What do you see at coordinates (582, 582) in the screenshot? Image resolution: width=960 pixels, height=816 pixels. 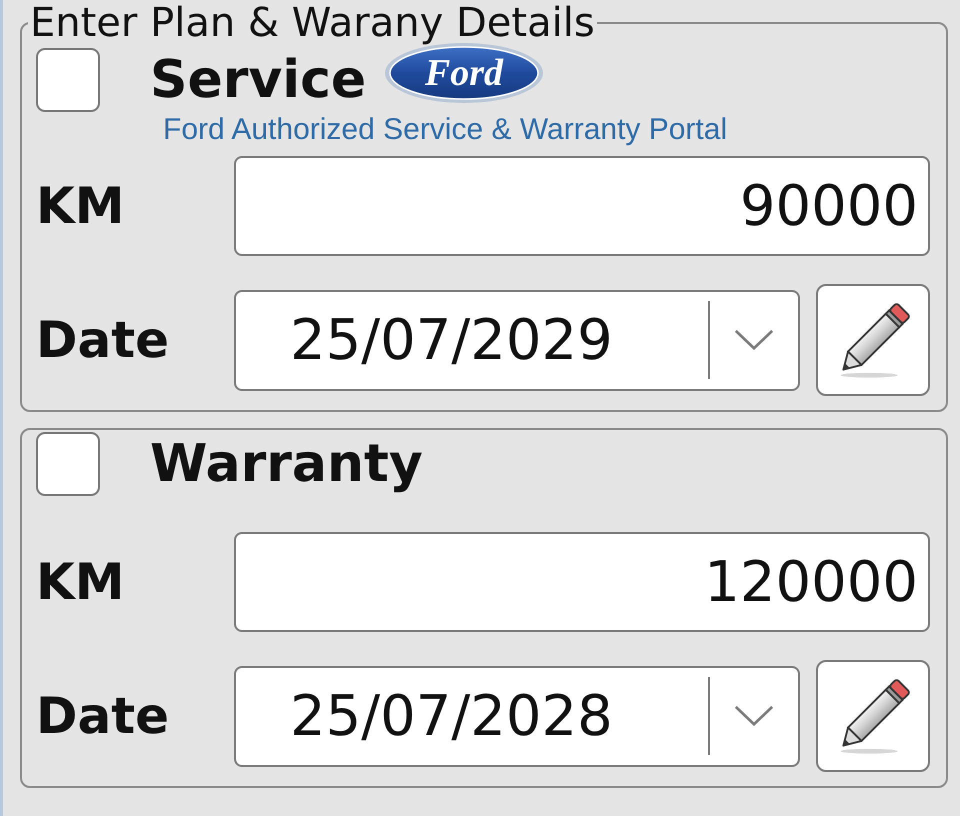 I see `km-input-field: 120000` at bounding box center [582, 582].